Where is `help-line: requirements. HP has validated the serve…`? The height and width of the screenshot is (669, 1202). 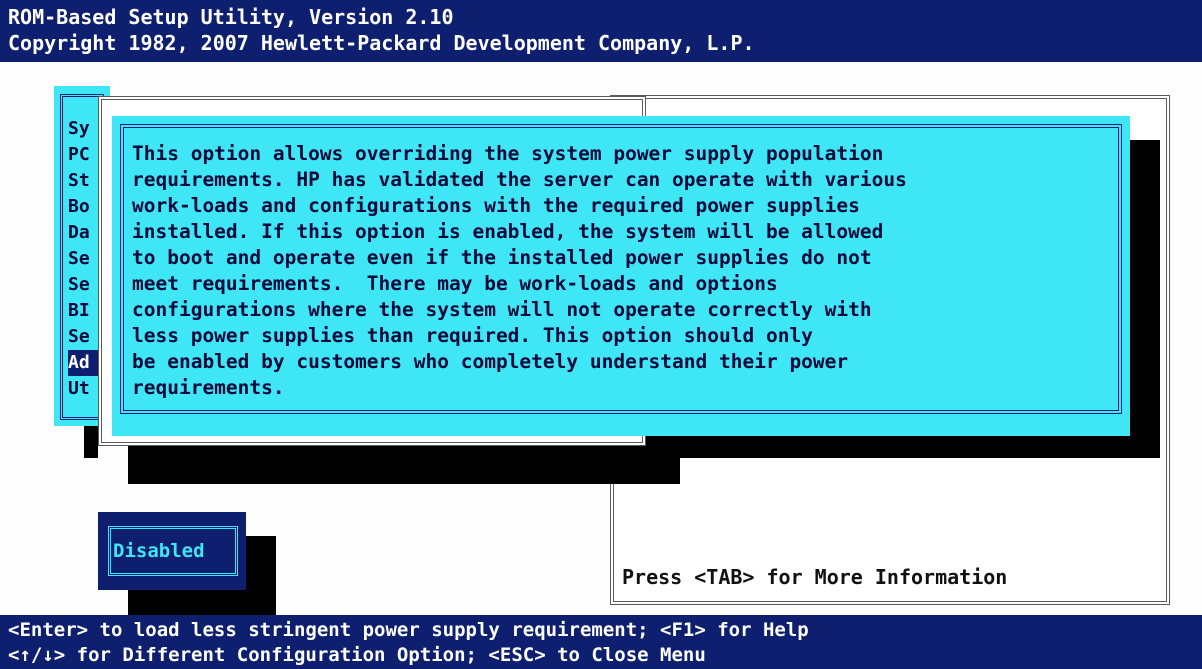
help-line: requirements. HP has validated the serve… is located at coordinates (519, 179).